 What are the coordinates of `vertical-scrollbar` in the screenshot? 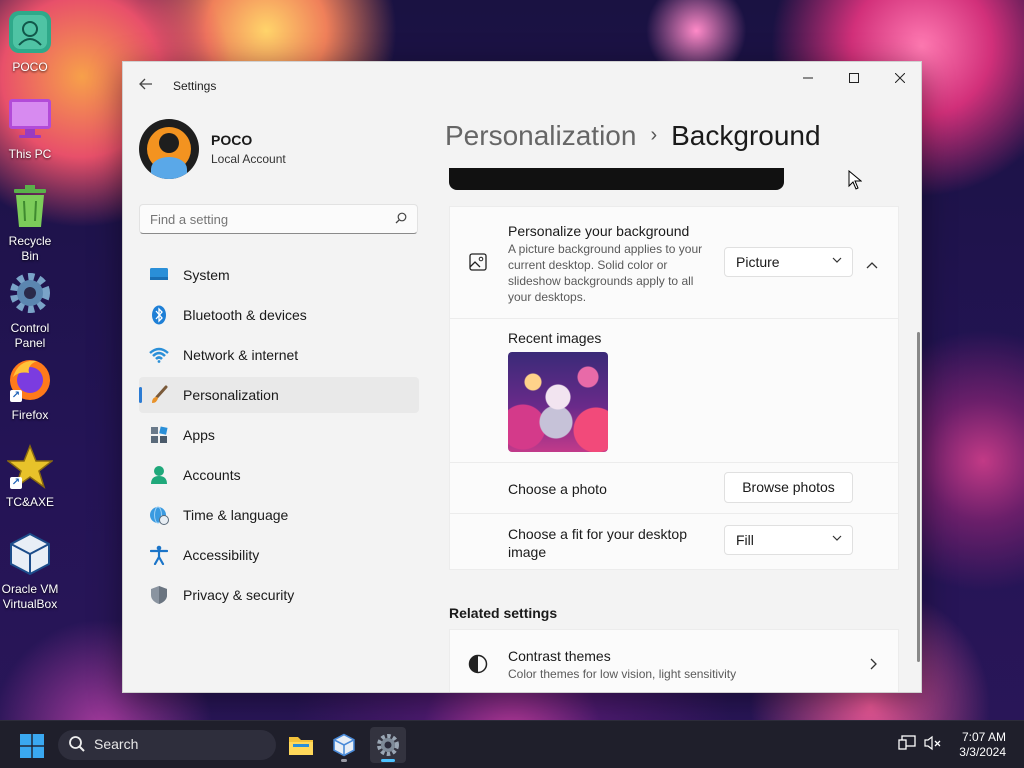 It's located at (918, 497).